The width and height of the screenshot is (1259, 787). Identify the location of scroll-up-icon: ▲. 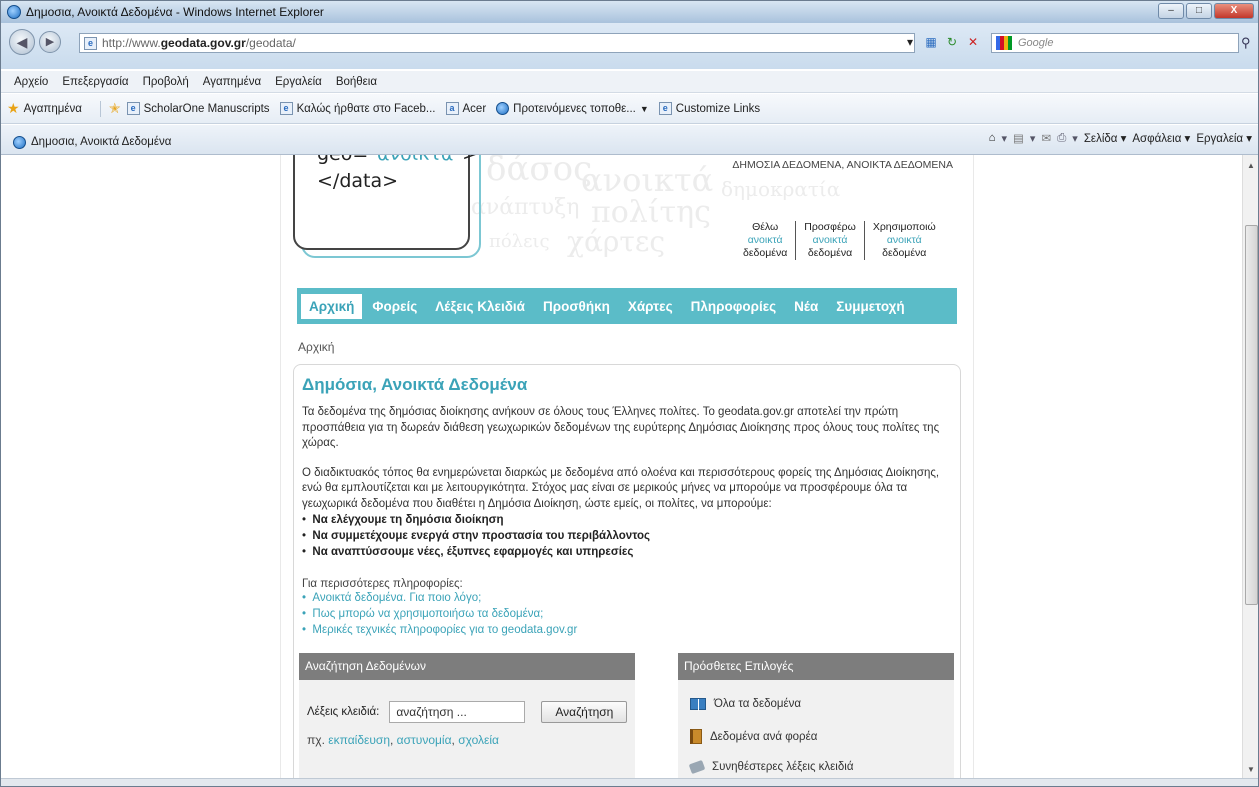
(1251, 165).